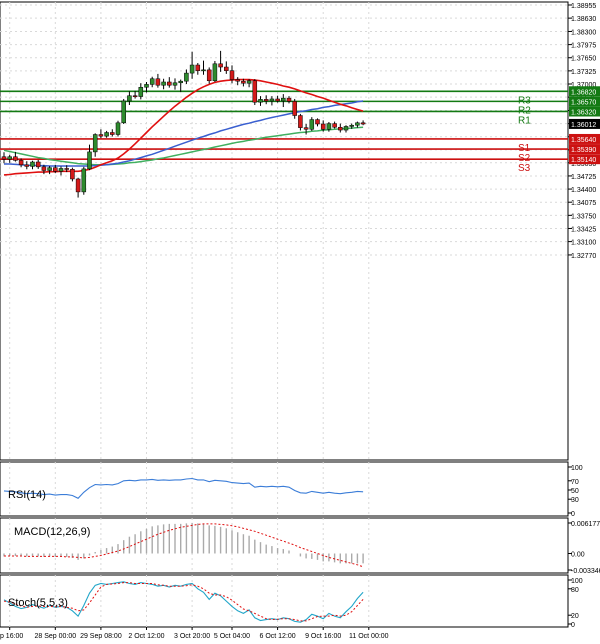 The height and width of the screenshot is (644, 600). I want to click on level-price-label: 1.35140, so click(583, 160).